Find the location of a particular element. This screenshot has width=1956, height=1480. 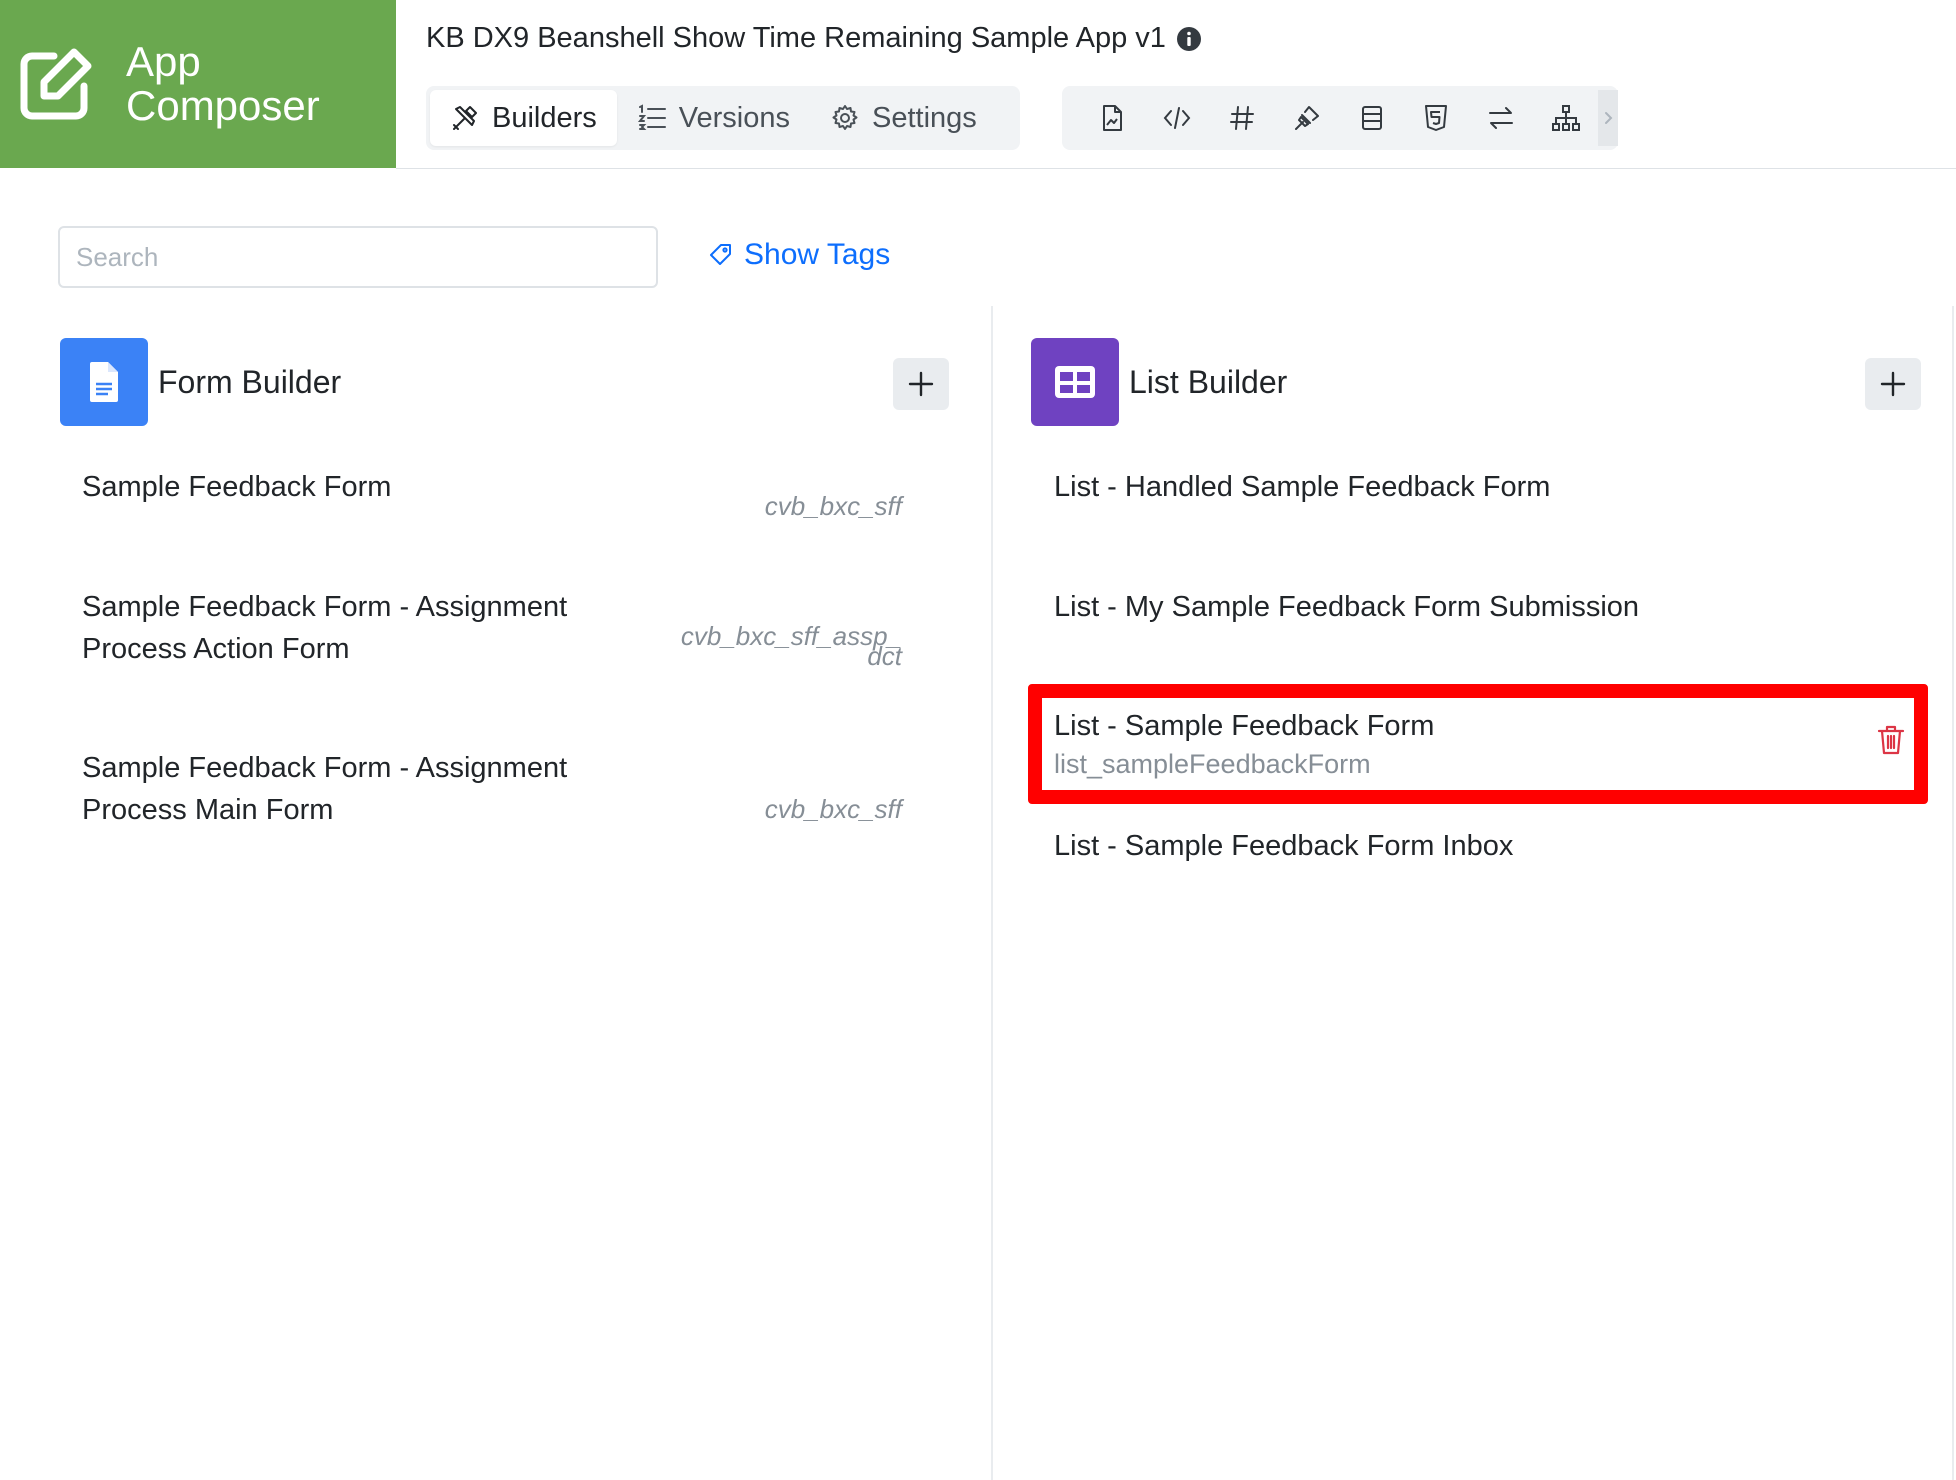

page-tool is located at coordinates (1112, 118).